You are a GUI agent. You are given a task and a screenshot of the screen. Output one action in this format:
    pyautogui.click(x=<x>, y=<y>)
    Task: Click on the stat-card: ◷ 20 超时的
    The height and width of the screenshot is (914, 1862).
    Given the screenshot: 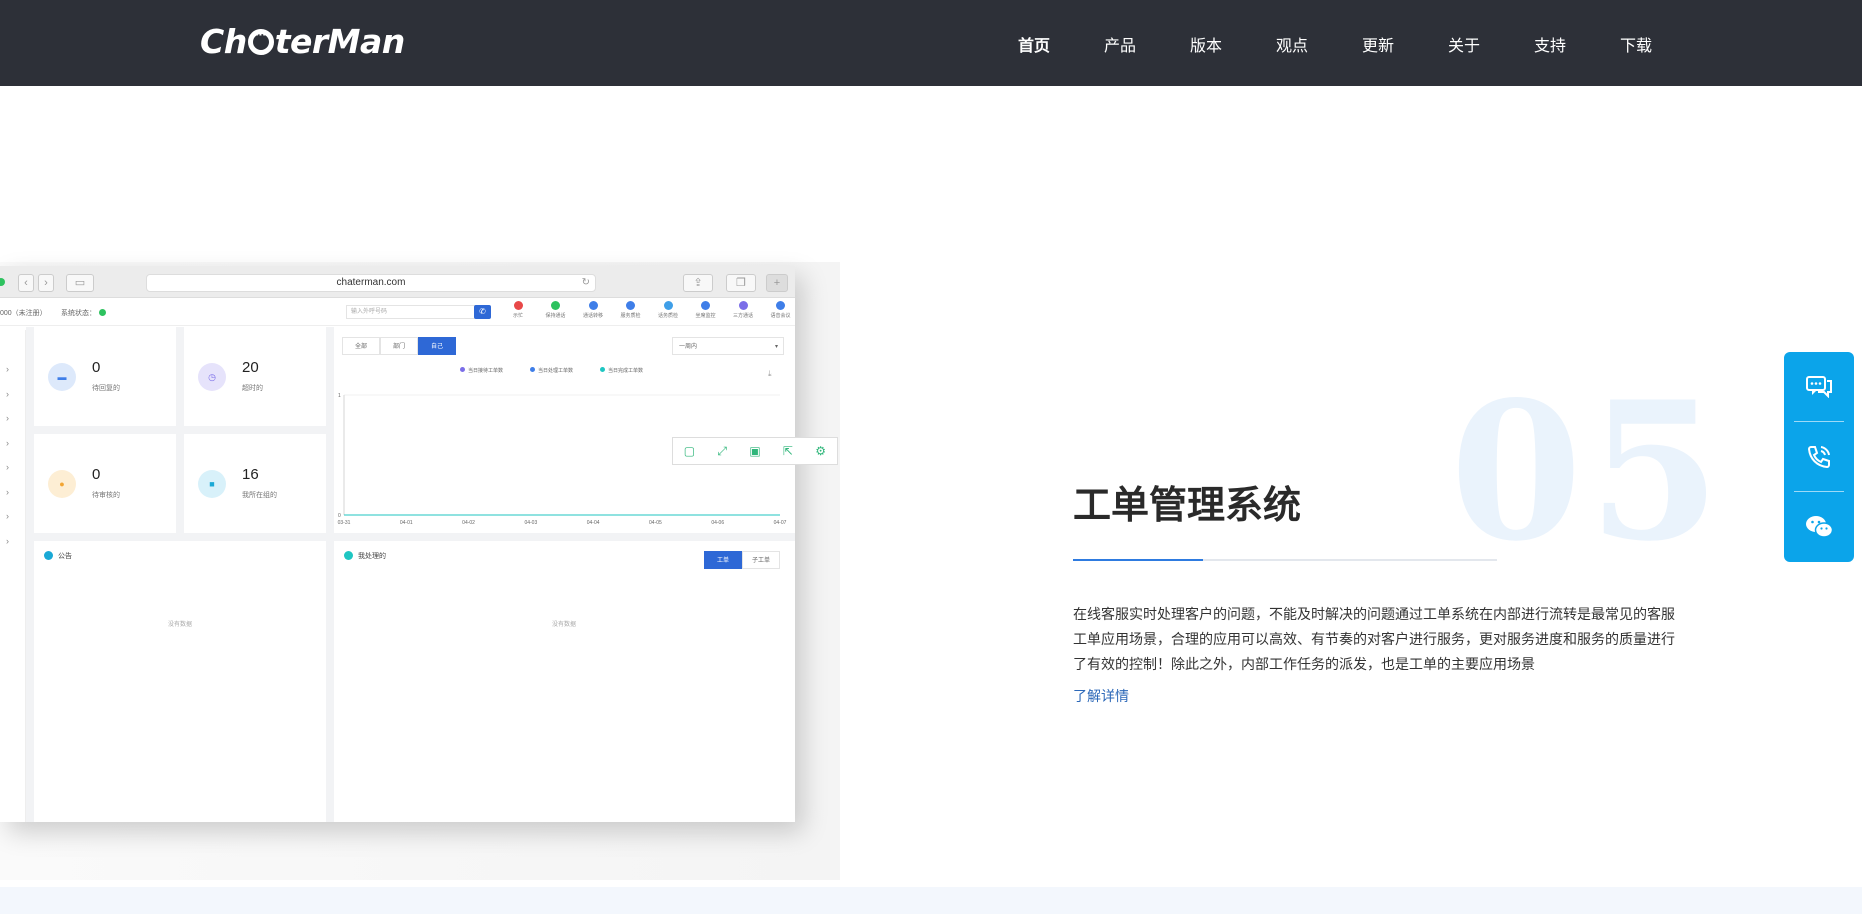 What is the action you would take?
    pyautogui.click(x=255, y=376)
    